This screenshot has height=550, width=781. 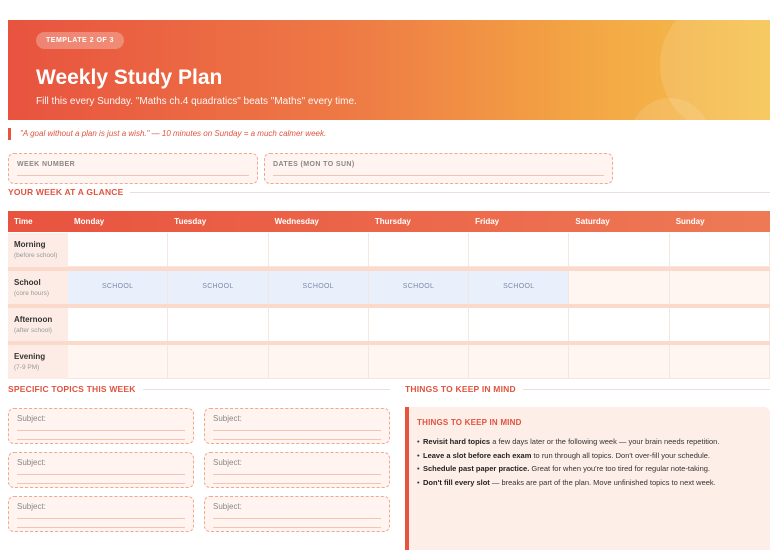 I want to click on row-label-evening: Evening (7-9 PM), so click(x=38, y=362).